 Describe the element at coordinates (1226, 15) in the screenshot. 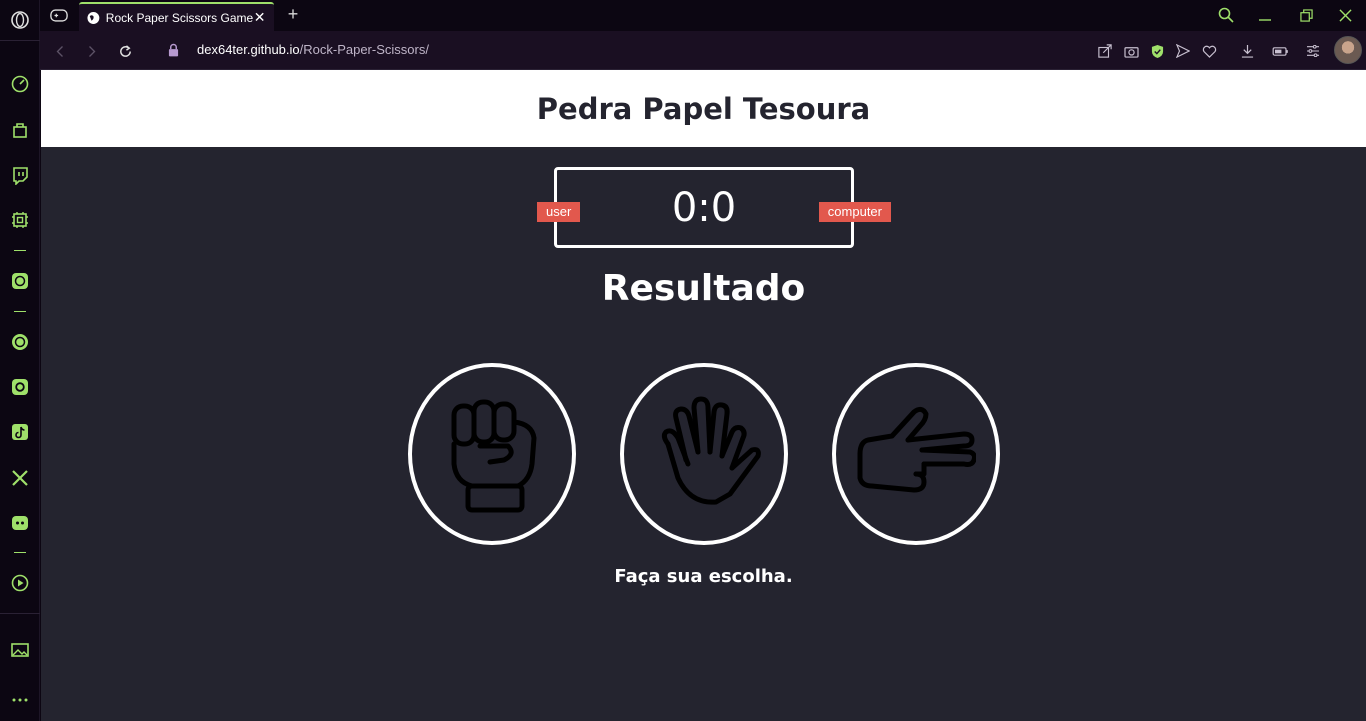

I see `search-tabs-icon` at that location.